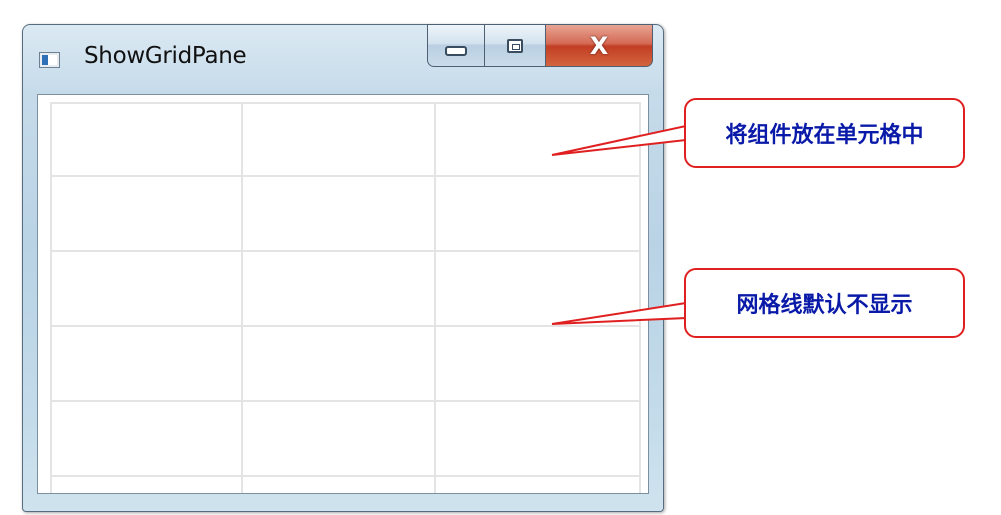 The height and width of the screenshot is (515, 1001). Describe the element at coordinates (824, 135) in the screenshot. I see `annotation-text-1: 将组件放在单元格中` at that location.